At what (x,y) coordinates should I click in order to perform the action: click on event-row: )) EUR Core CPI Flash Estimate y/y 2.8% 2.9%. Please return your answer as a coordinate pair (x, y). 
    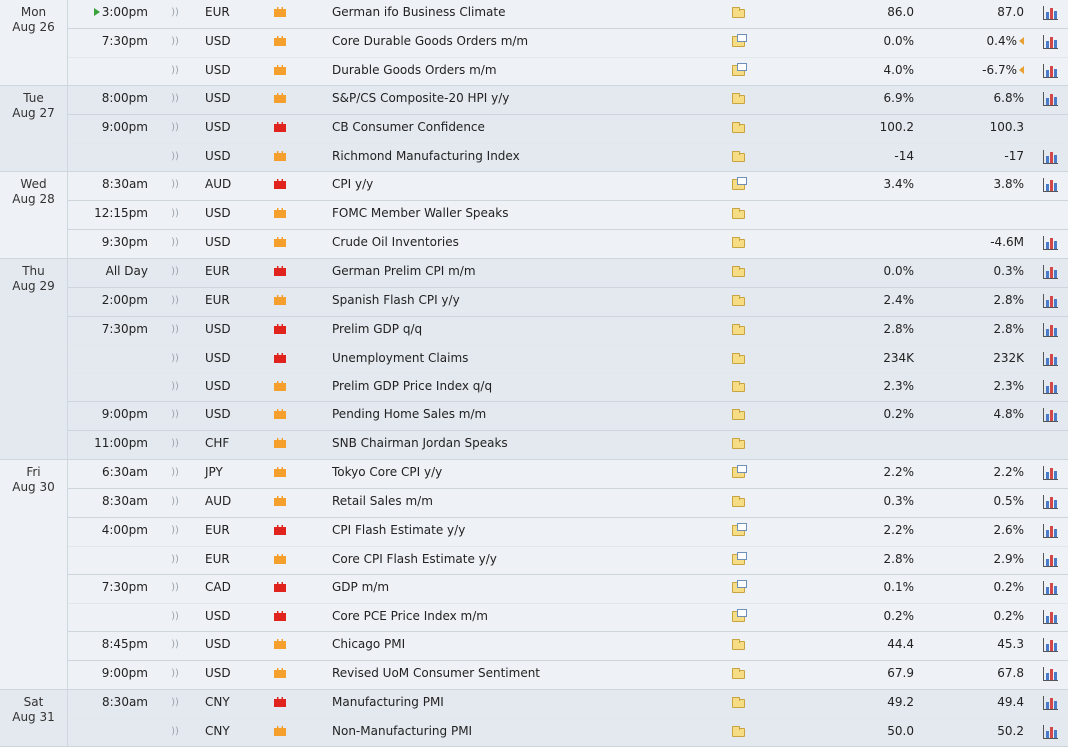
    Looking at the image, I should click on (568, 560).